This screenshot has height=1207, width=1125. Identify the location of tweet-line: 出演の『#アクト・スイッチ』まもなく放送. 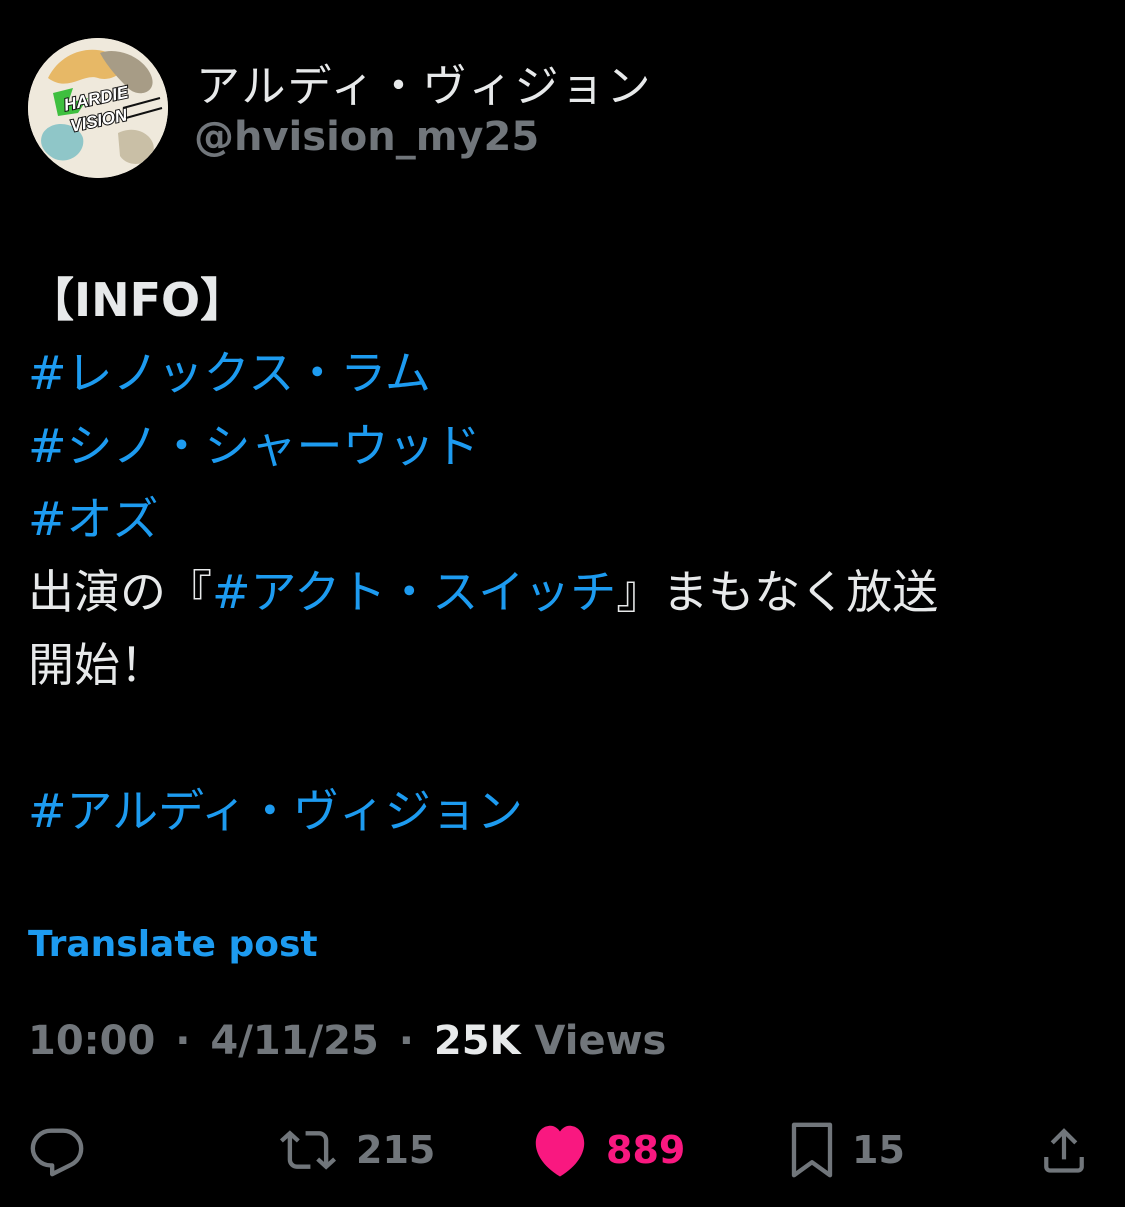
(568, 592).